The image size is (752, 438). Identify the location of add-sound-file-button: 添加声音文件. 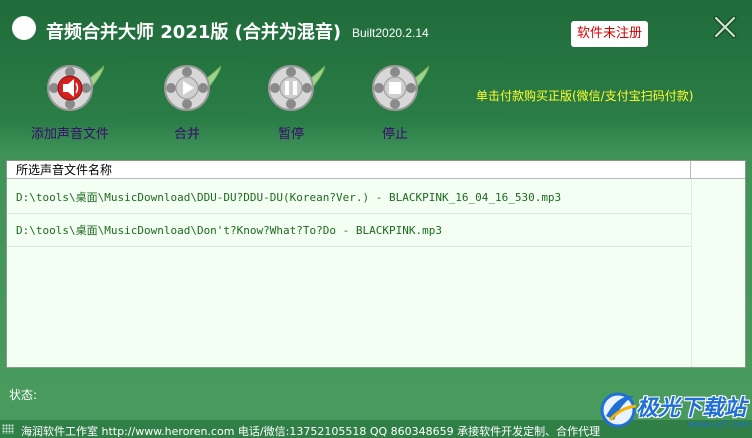
(70, 102).